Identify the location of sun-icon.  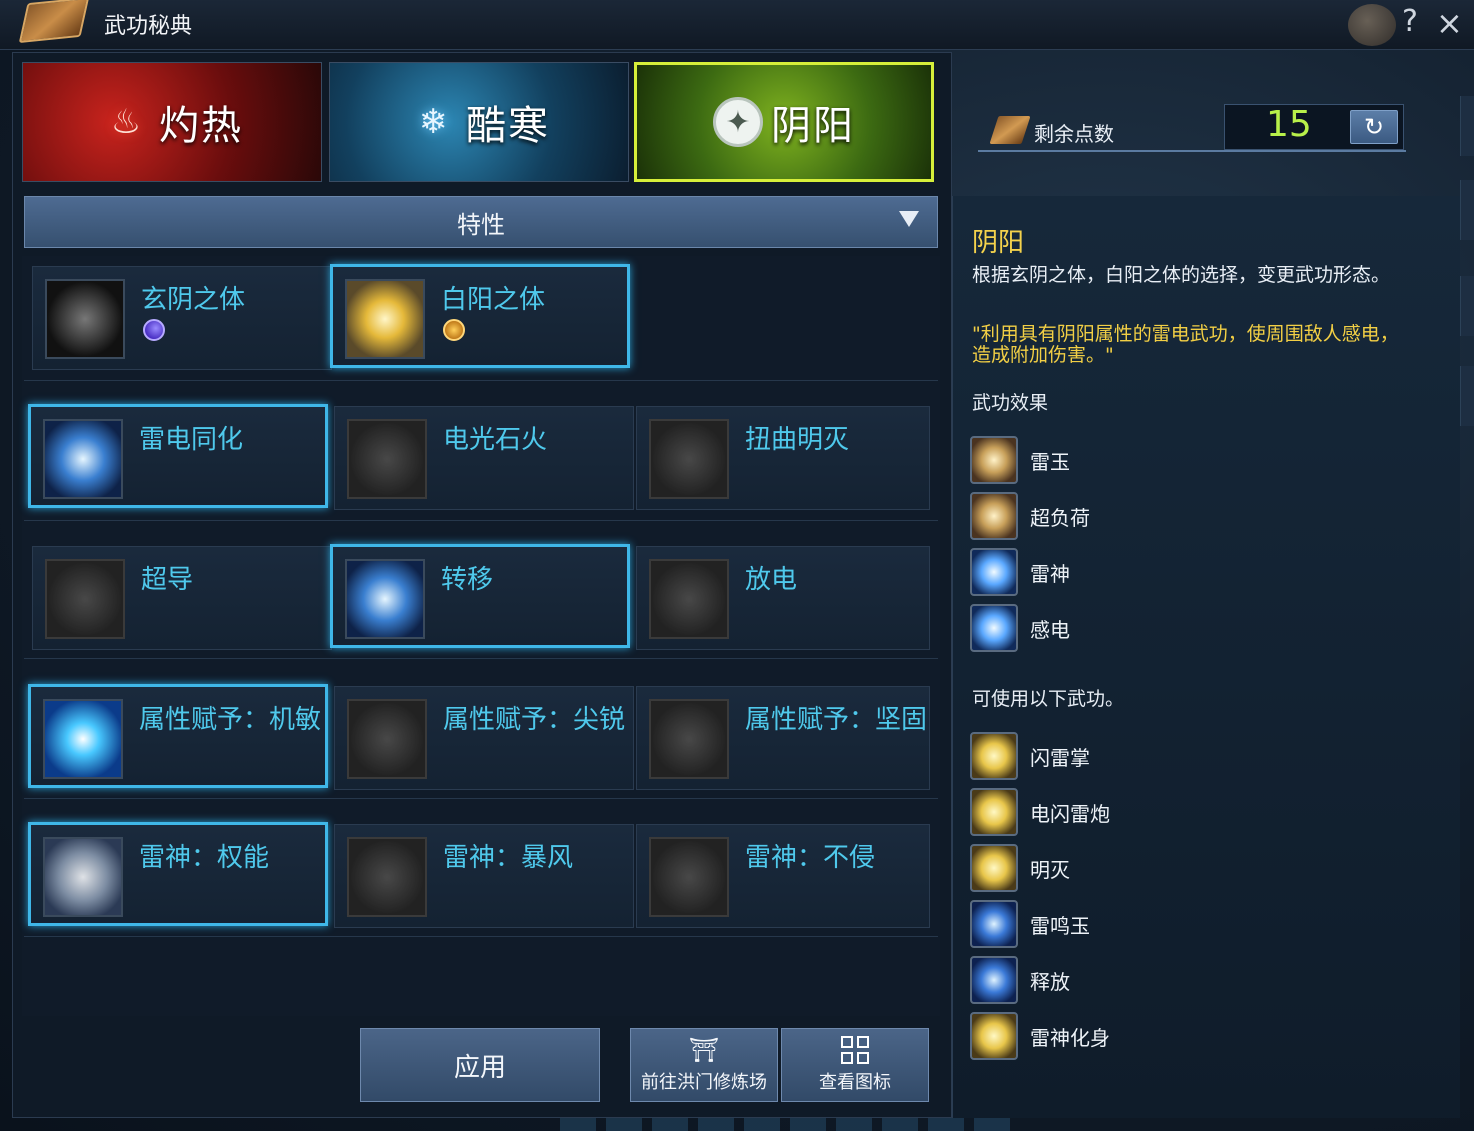
(454, 330).